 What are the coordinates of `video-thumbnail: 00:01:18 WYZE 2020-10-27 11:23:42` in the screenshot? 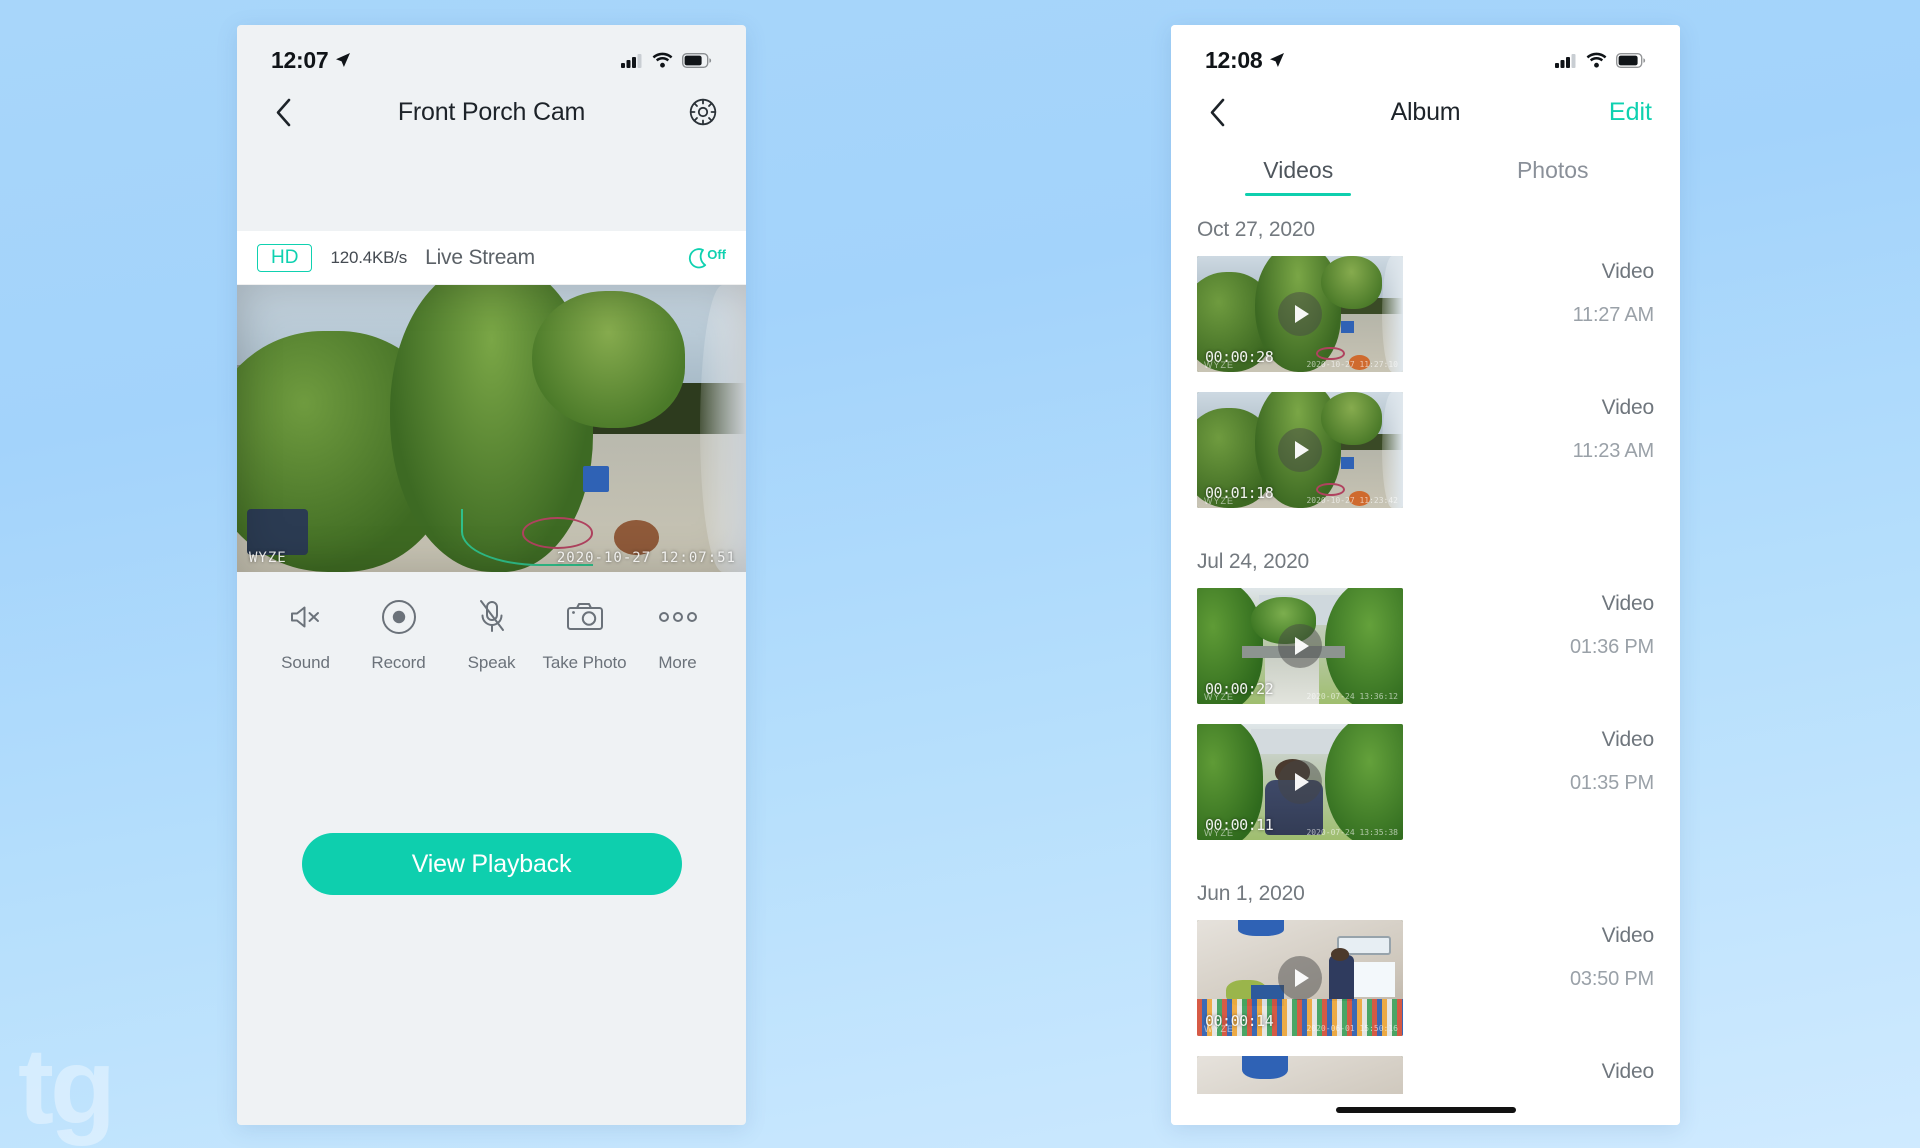 It's located at (1300, 450).